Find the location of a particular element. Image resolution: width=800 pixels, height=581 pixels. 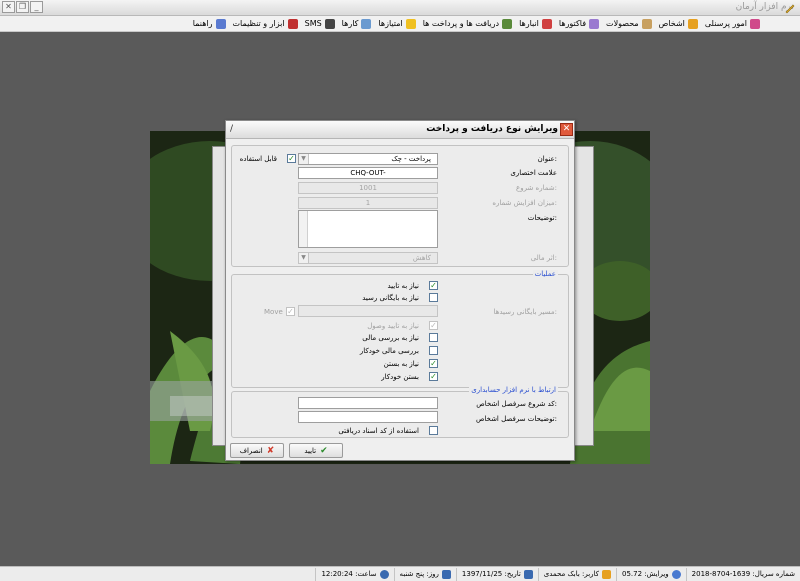

minimize-window-button: _ is located at coordinates (36, 7).